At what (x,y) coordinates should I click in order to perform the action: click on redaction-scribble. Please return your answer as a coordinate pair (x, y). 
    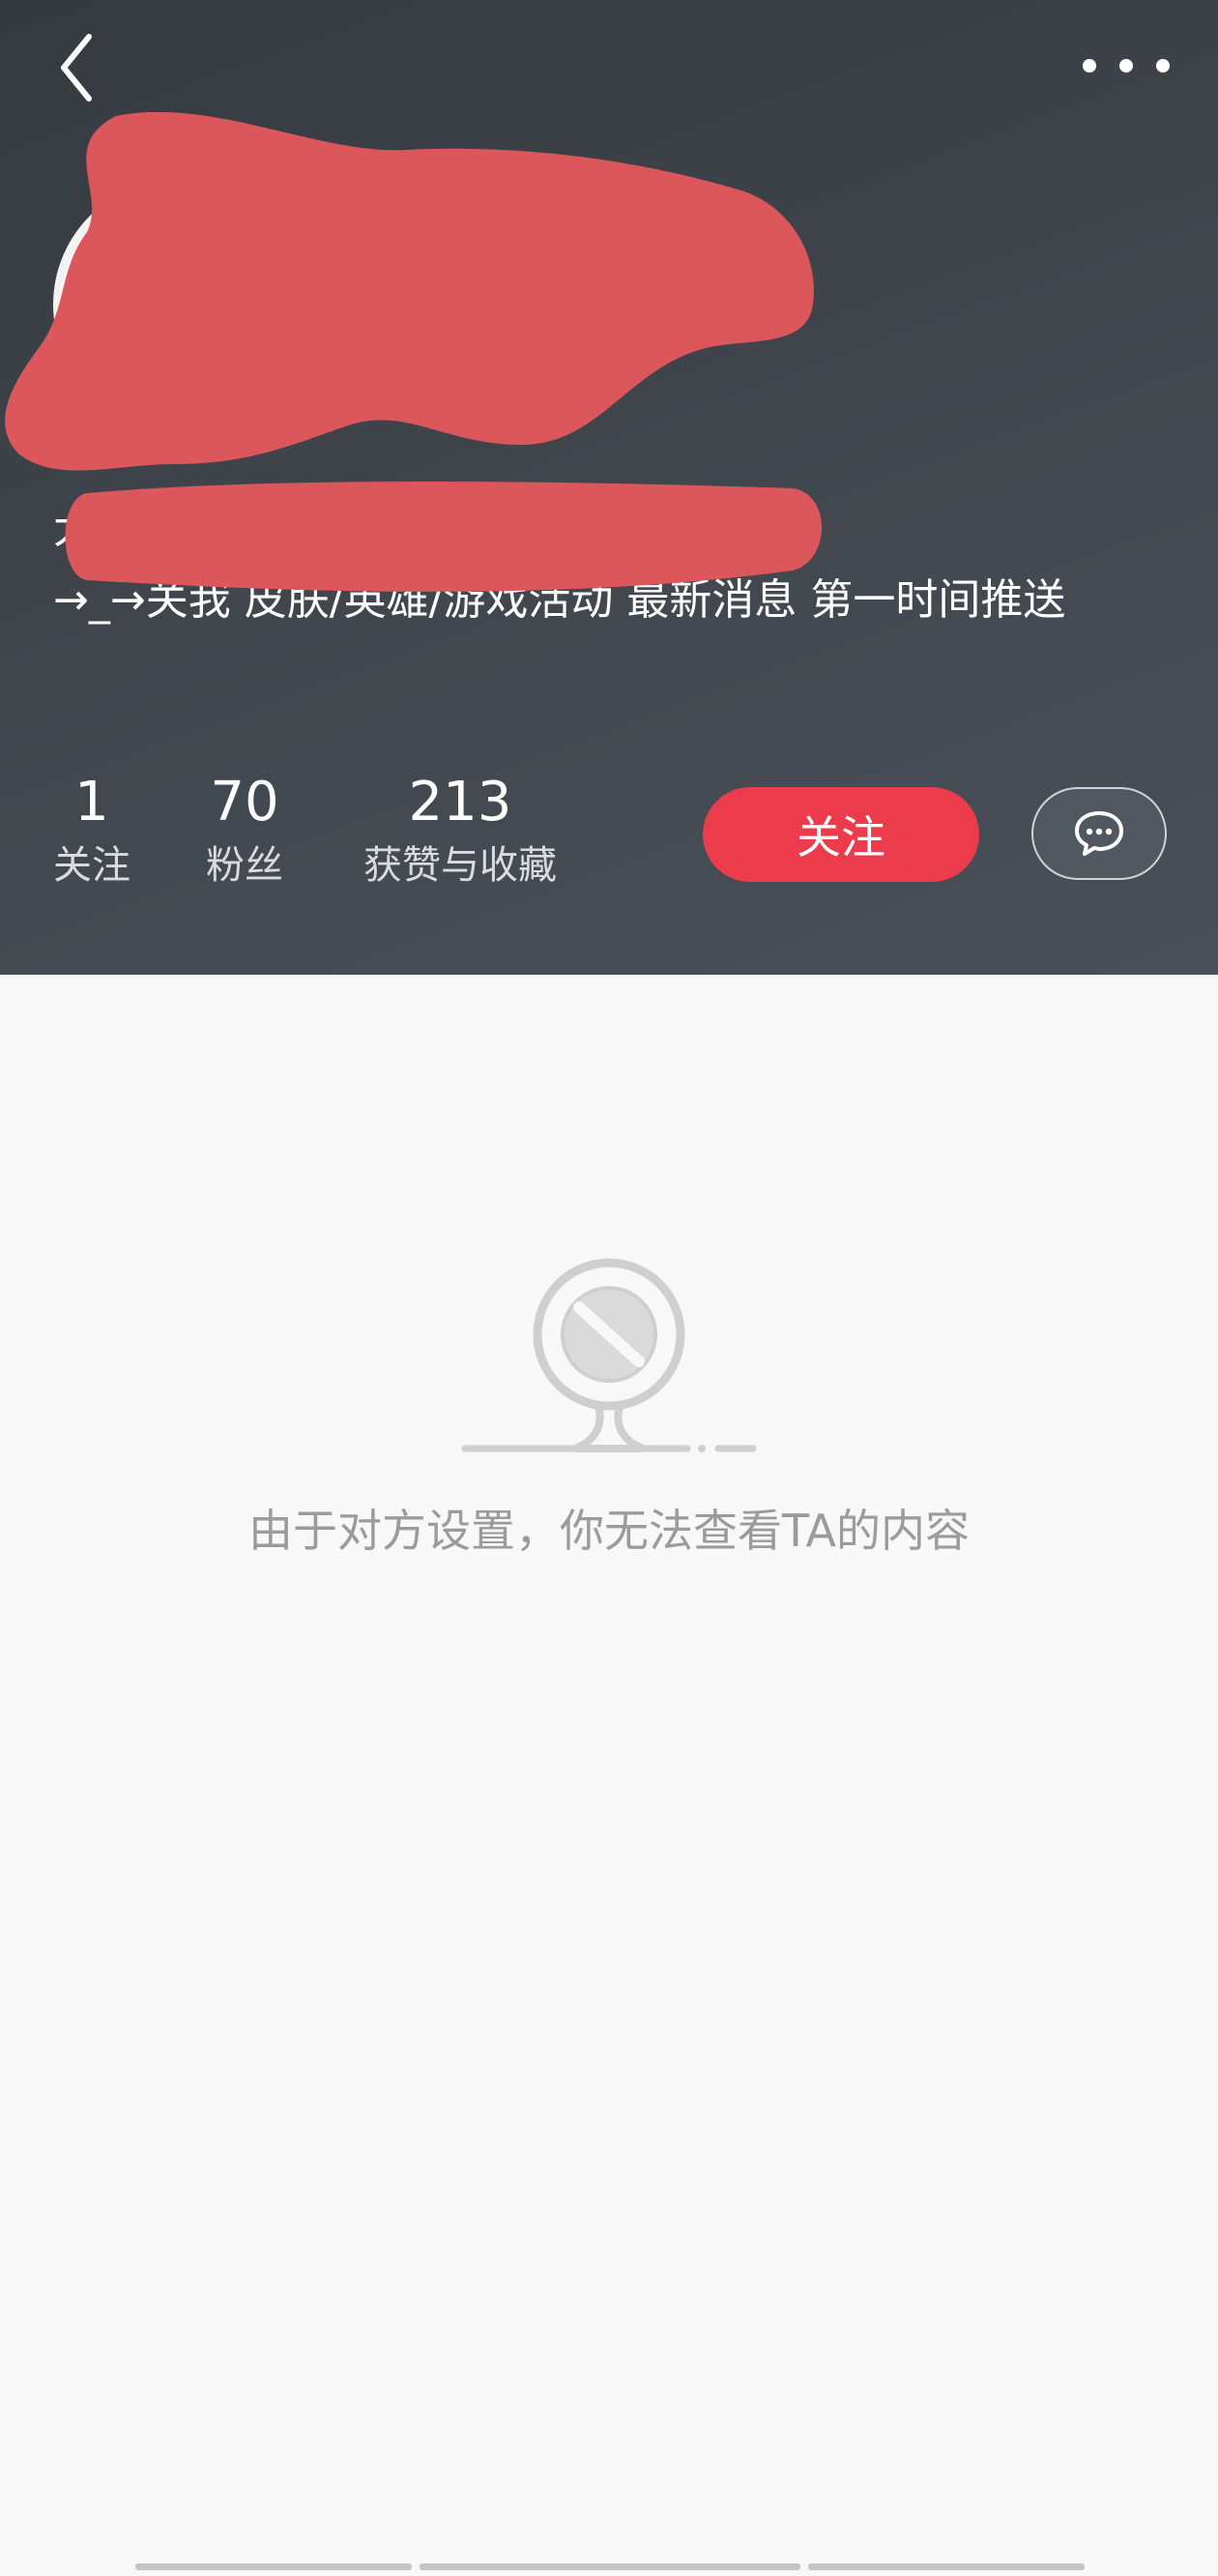
    Looking at the image, I should click on (413, 351).